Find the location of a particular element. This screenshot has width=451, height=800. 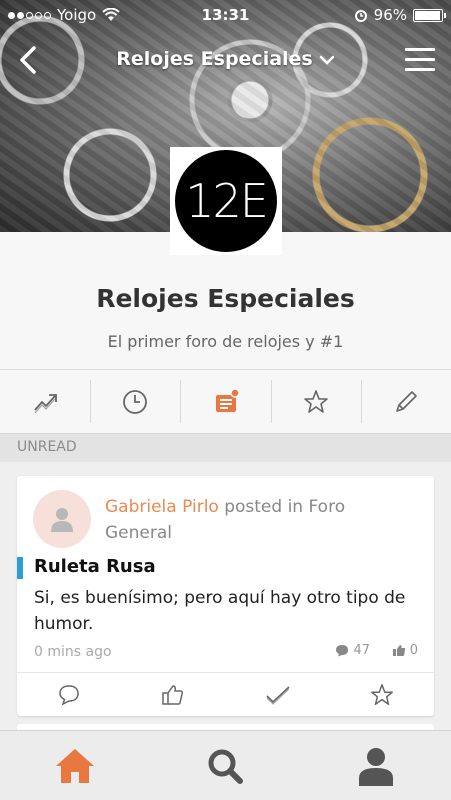

reply-button is located at coordinates (69, 694).